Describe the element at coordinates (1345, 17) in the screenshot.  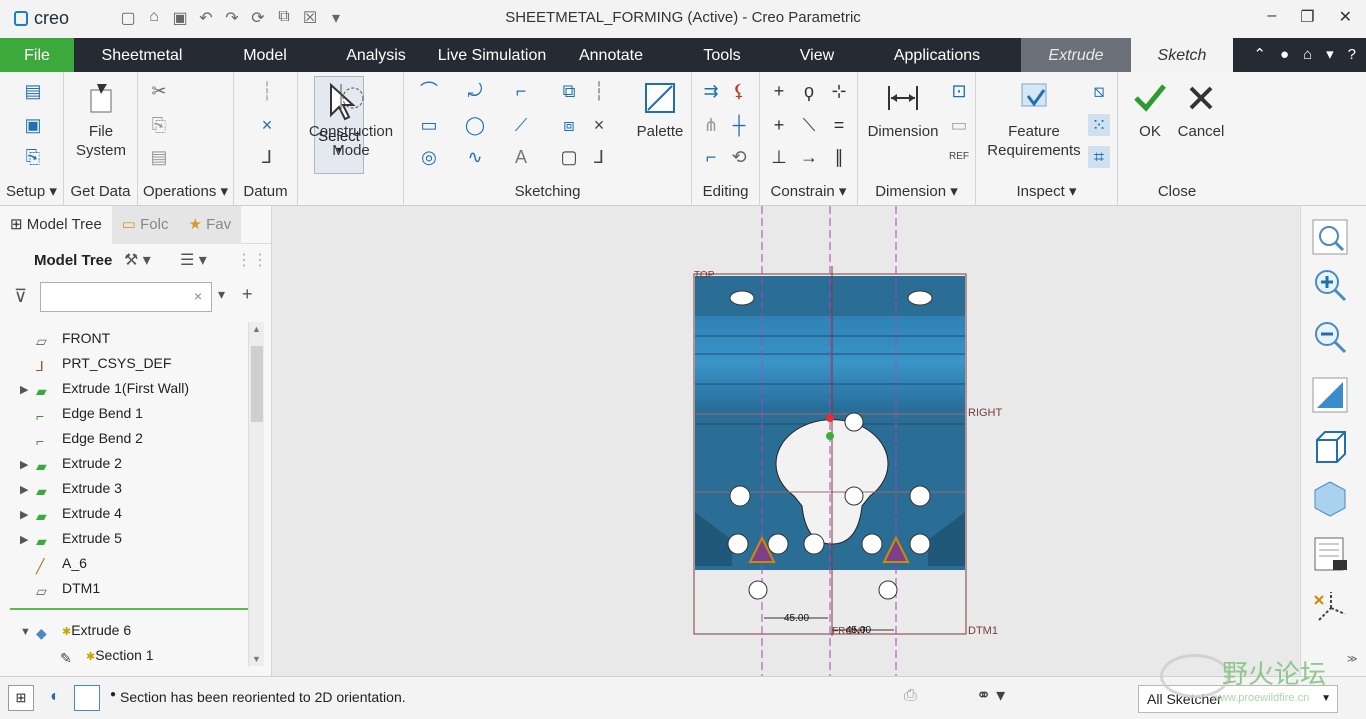
I see `close-icon: ✕` at that location.